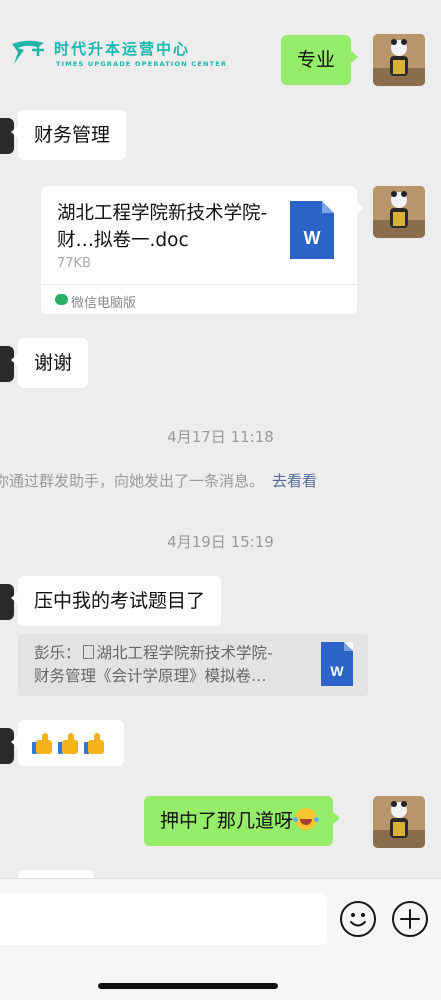 The image size is (441, 1000). I want to click on emoji-button, so click(358, 919).